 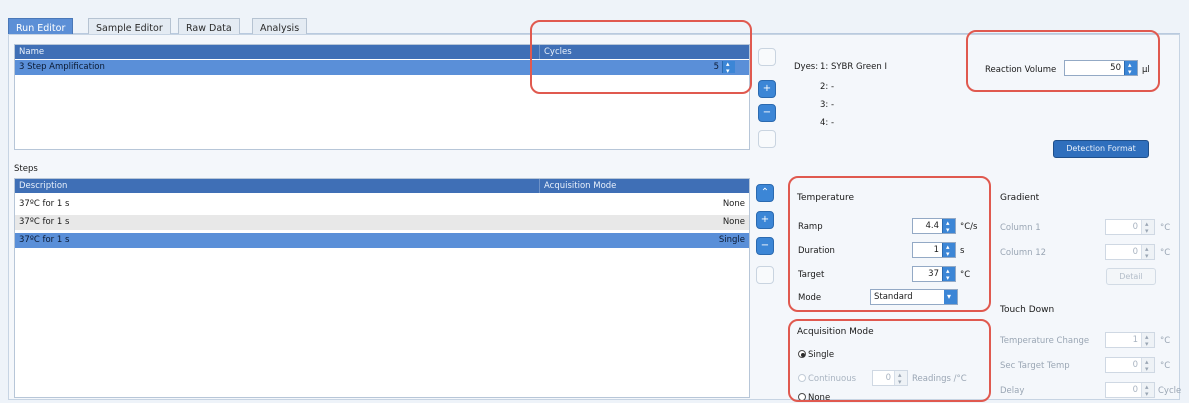 I want to click on delay-label: Delay, so click(x=1012, y=391).